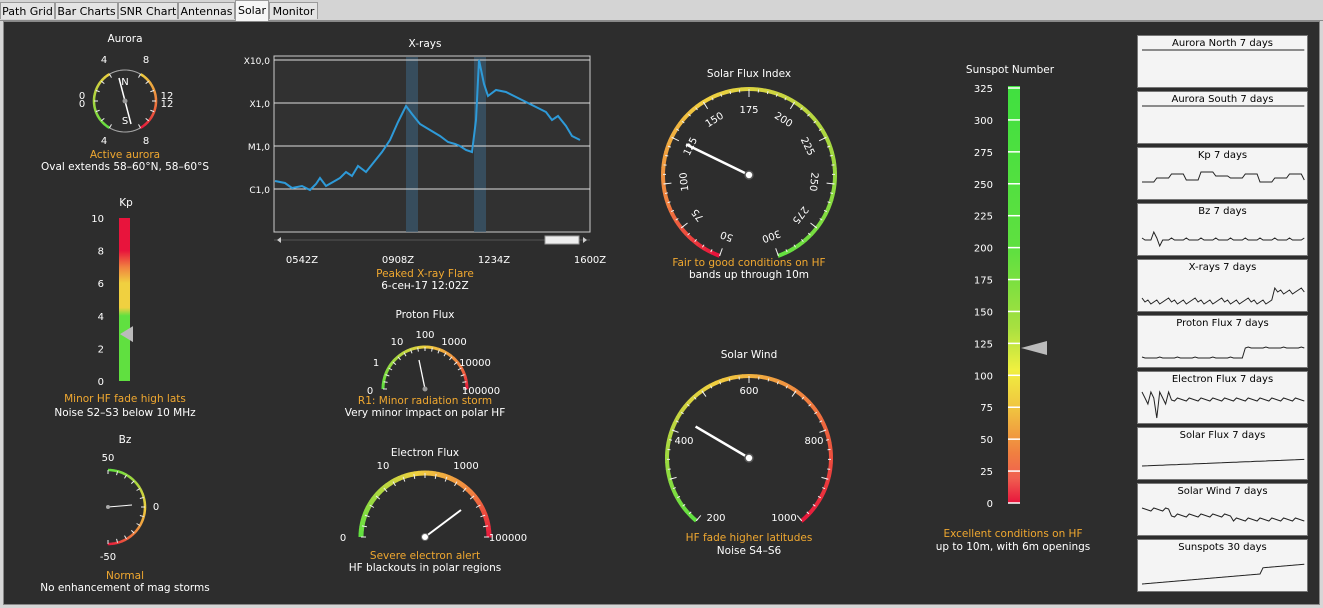  I want to click on xray-scroll-thumb, so click(562, 240).